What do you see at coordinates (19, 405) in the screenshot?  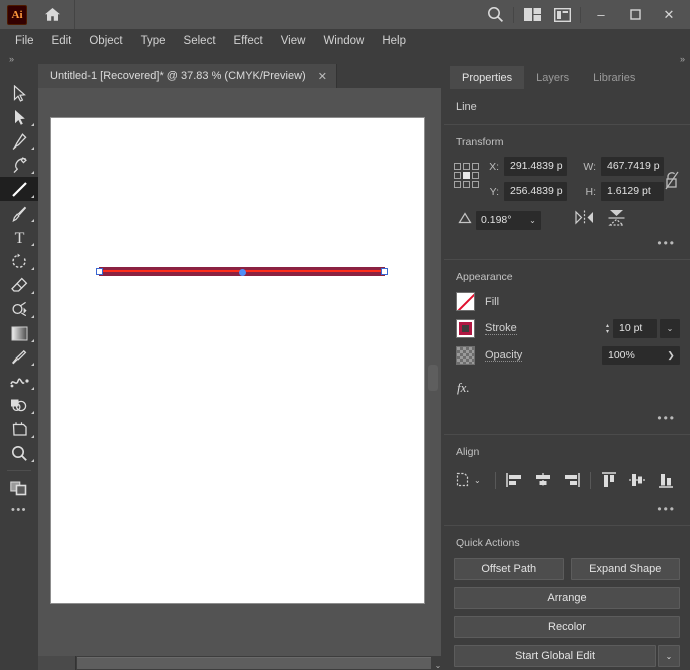 I see `shape-builder-tool` at bounding box center [19, 405].